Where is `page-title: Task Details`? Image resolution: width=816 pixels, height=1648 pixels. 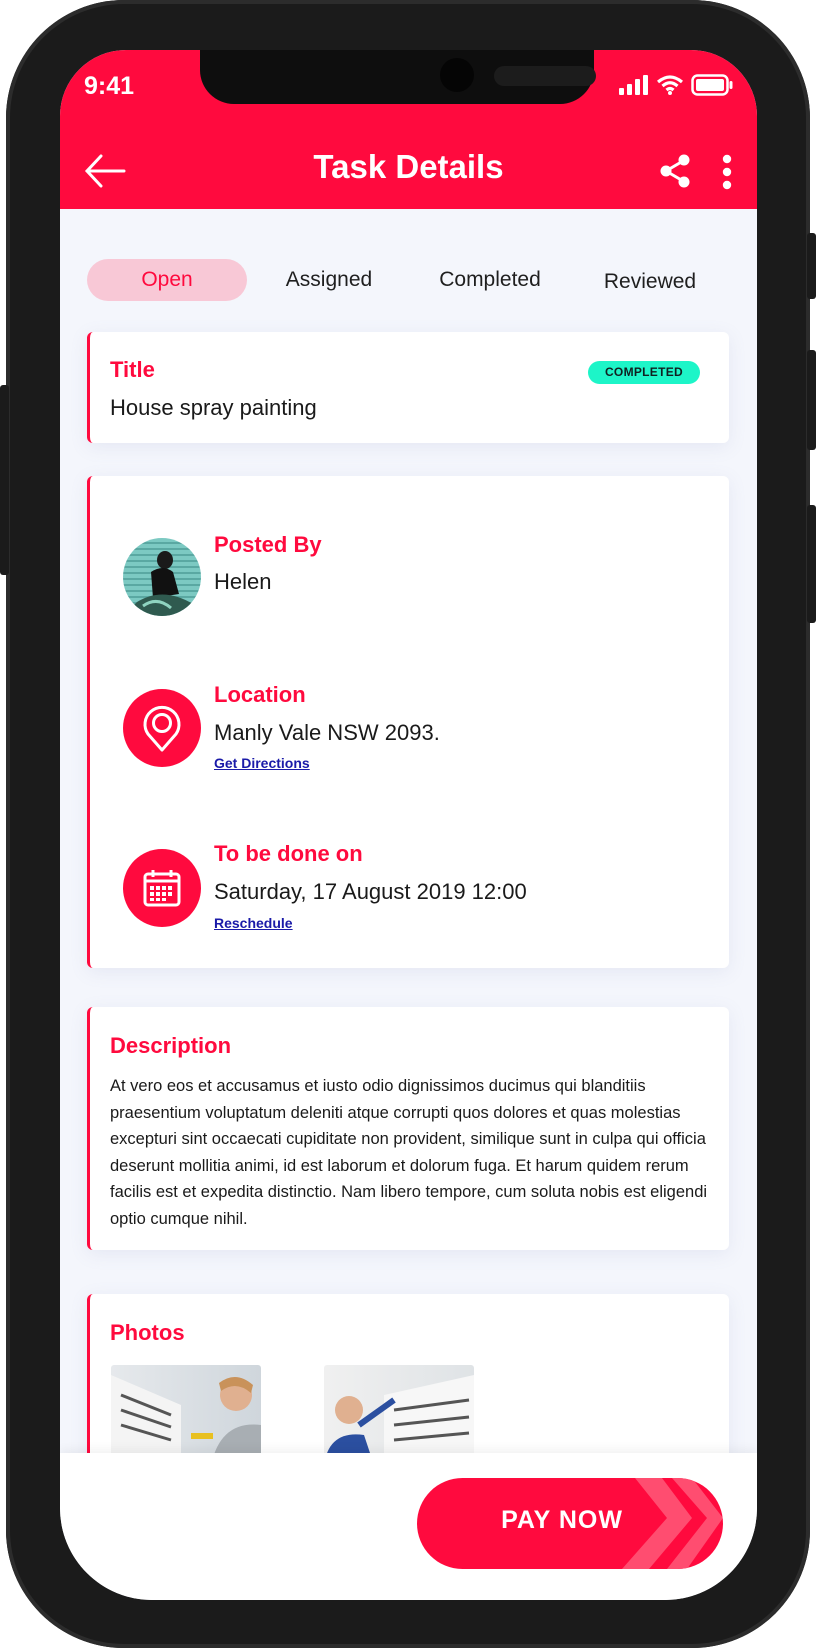 page-title: Task Details is located at coordinates (408, 166).